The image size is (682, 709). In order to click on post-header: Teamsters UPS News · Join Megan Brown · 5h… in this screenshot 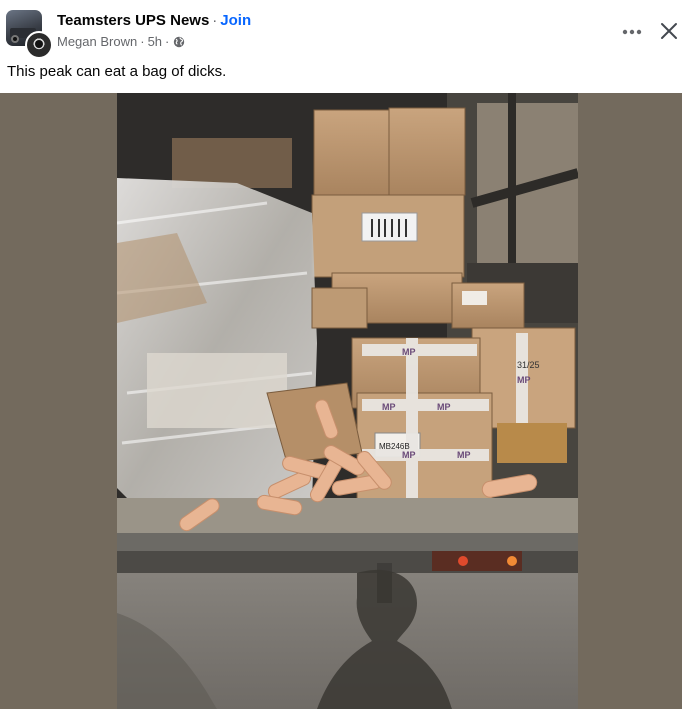, I will do `click(341, 29)`.